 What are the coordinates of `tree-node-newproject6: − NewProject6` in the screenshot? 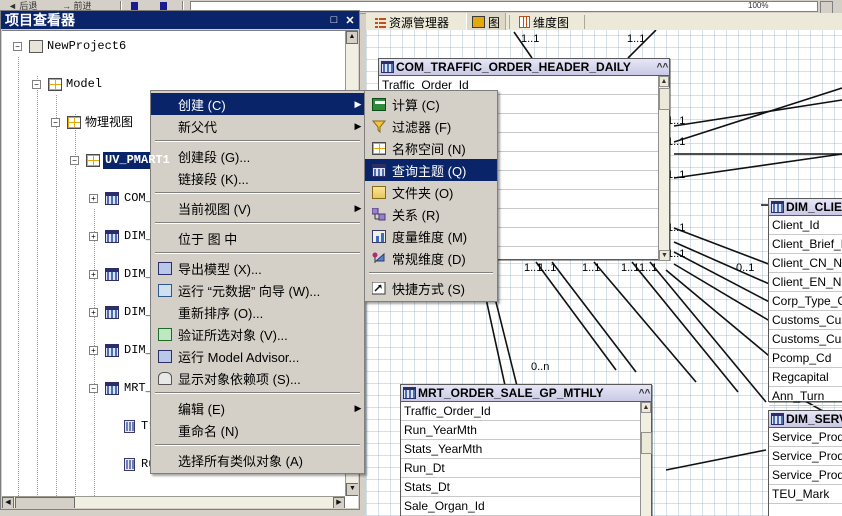 It's located at (173, 46).